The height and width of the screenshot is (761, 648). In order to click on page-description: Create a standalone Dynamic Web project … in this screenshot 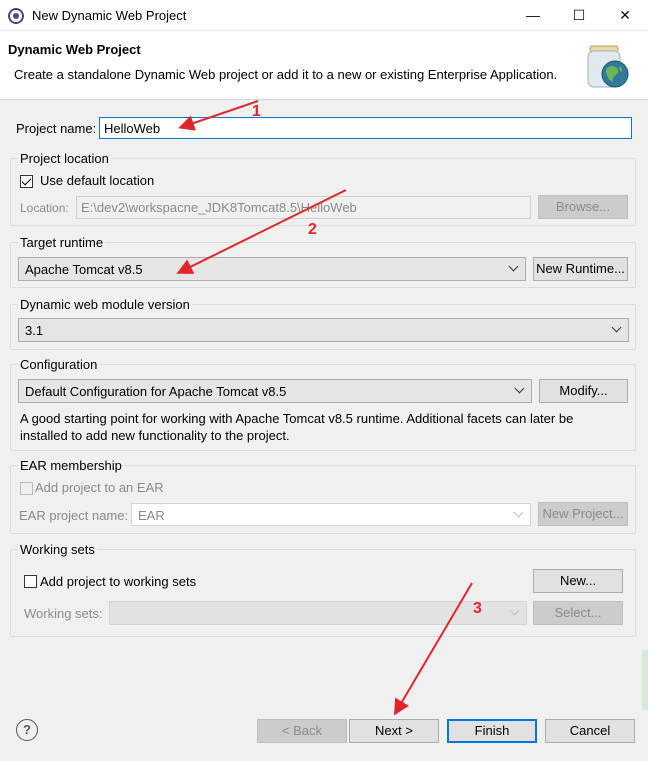, I will do `click(286, 74)`.